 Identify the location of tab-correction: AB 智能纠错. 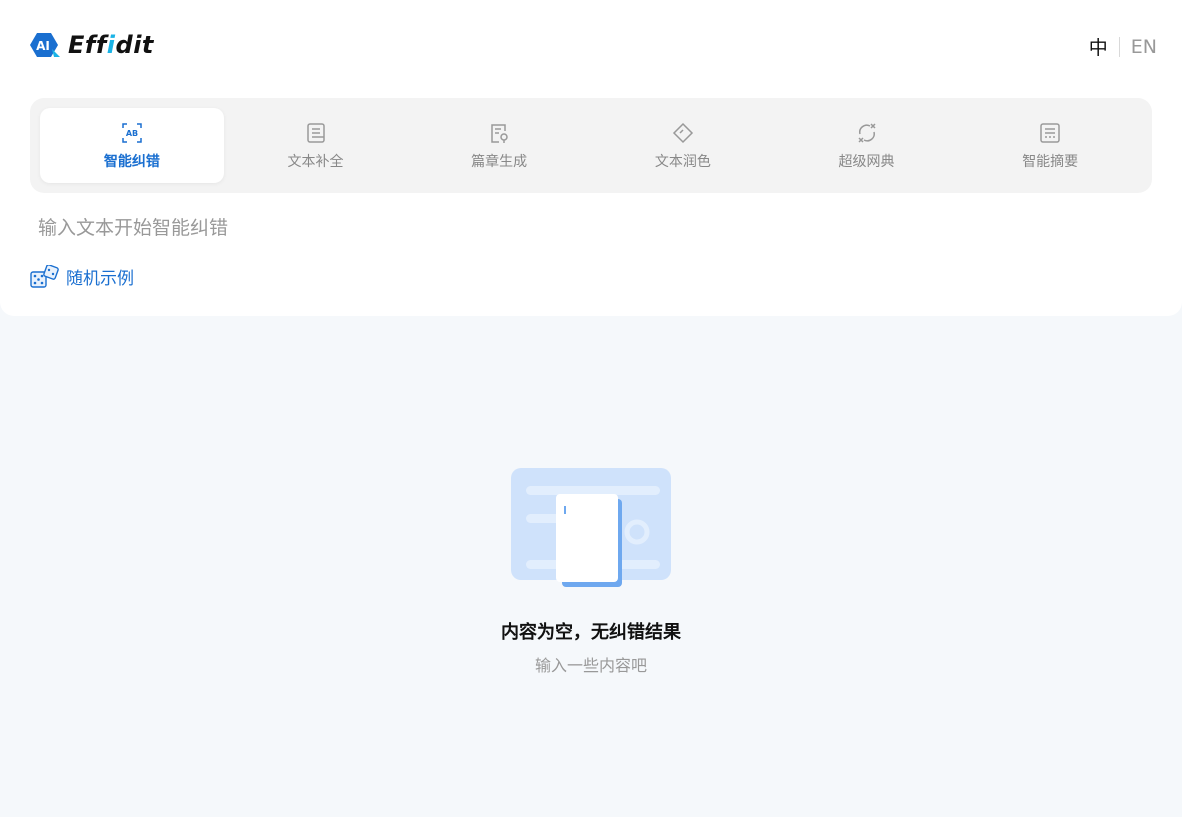
(132, 145).